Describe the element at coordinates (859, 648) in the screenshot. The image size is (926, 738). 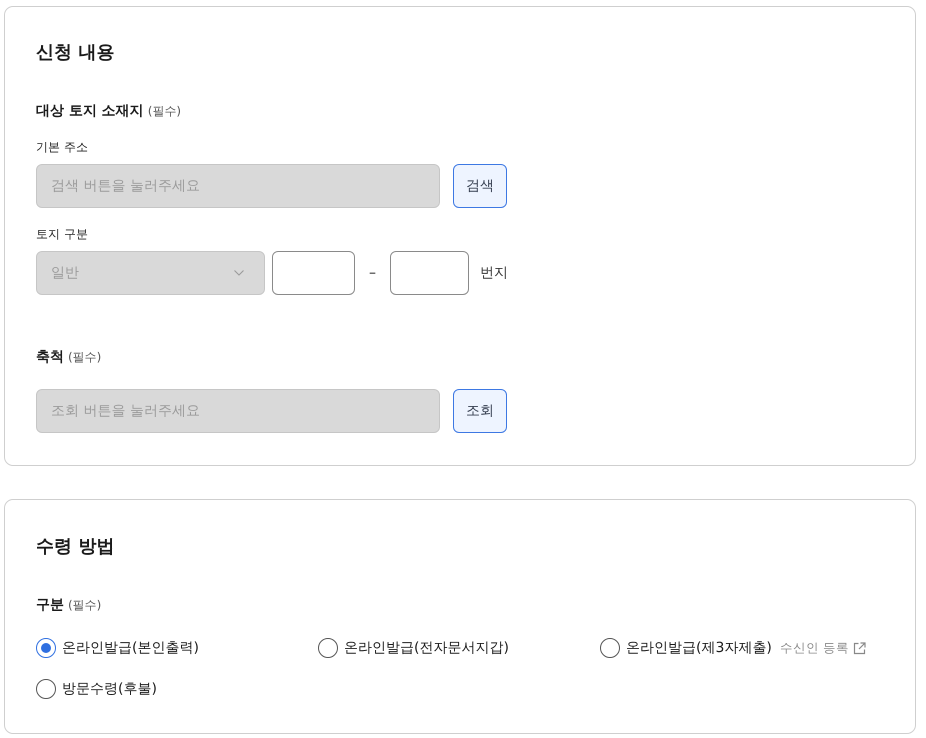
I see `external-link-icon` at that location.